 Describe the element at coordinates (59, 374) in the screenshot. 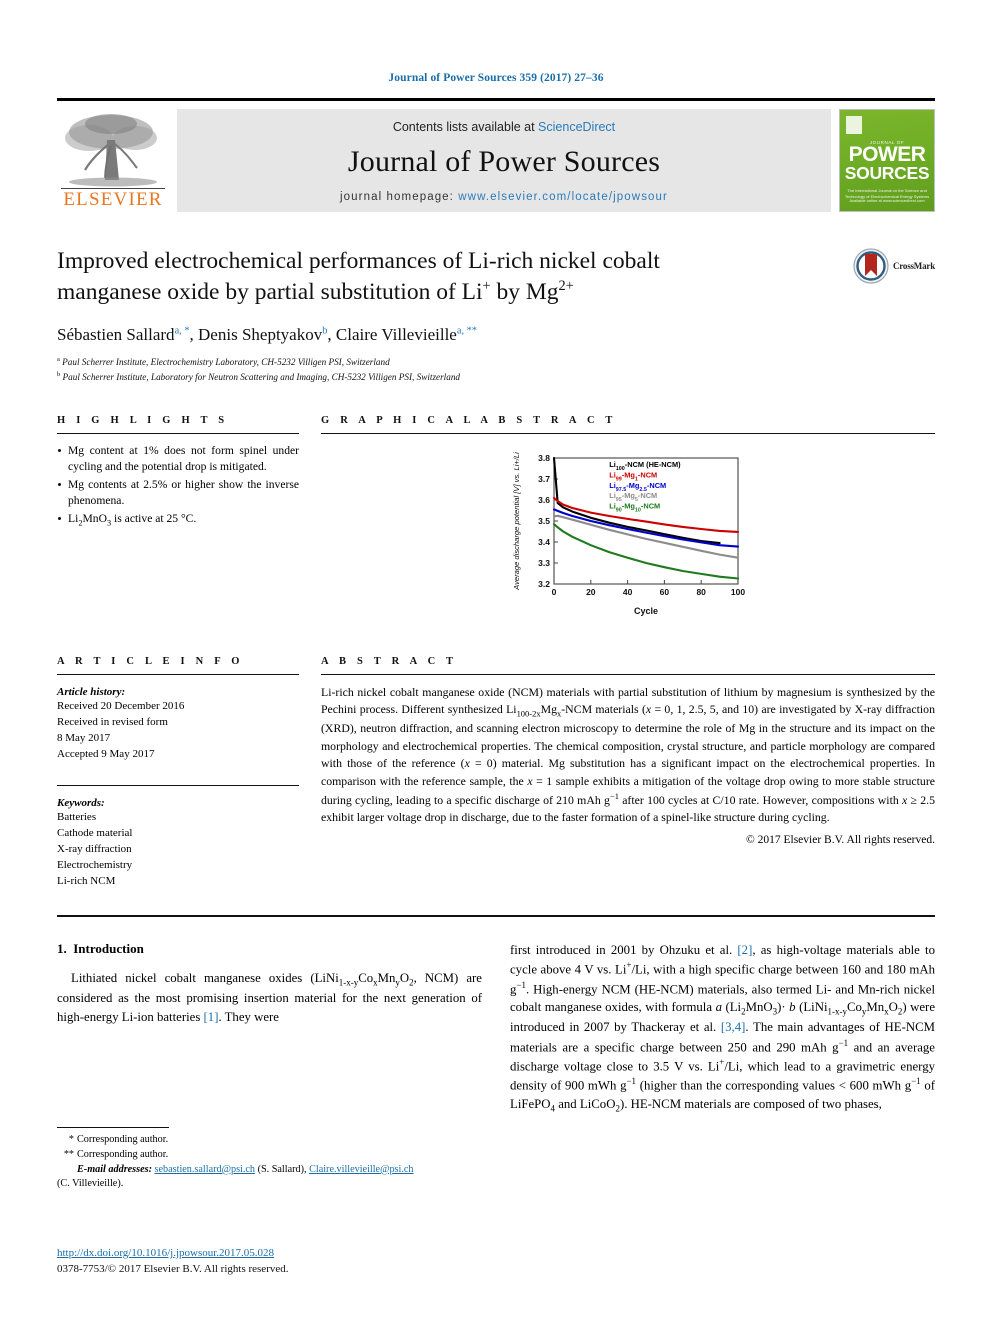

I see `affiliation-b-mark: b` at that location.